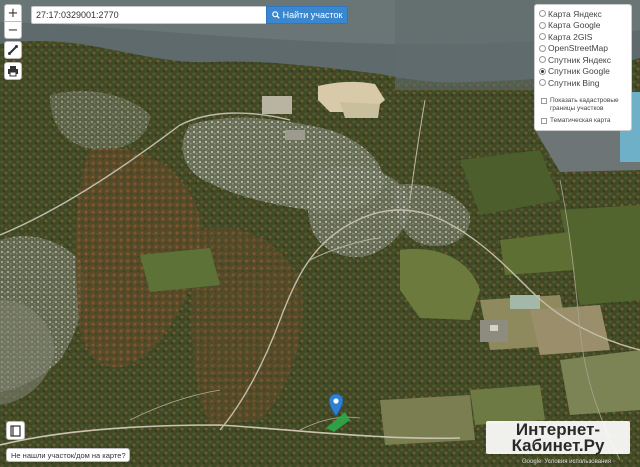 The height and width of the screenshot is (467, 640). I want to click on radio-selected-icon, so click(542, 71).